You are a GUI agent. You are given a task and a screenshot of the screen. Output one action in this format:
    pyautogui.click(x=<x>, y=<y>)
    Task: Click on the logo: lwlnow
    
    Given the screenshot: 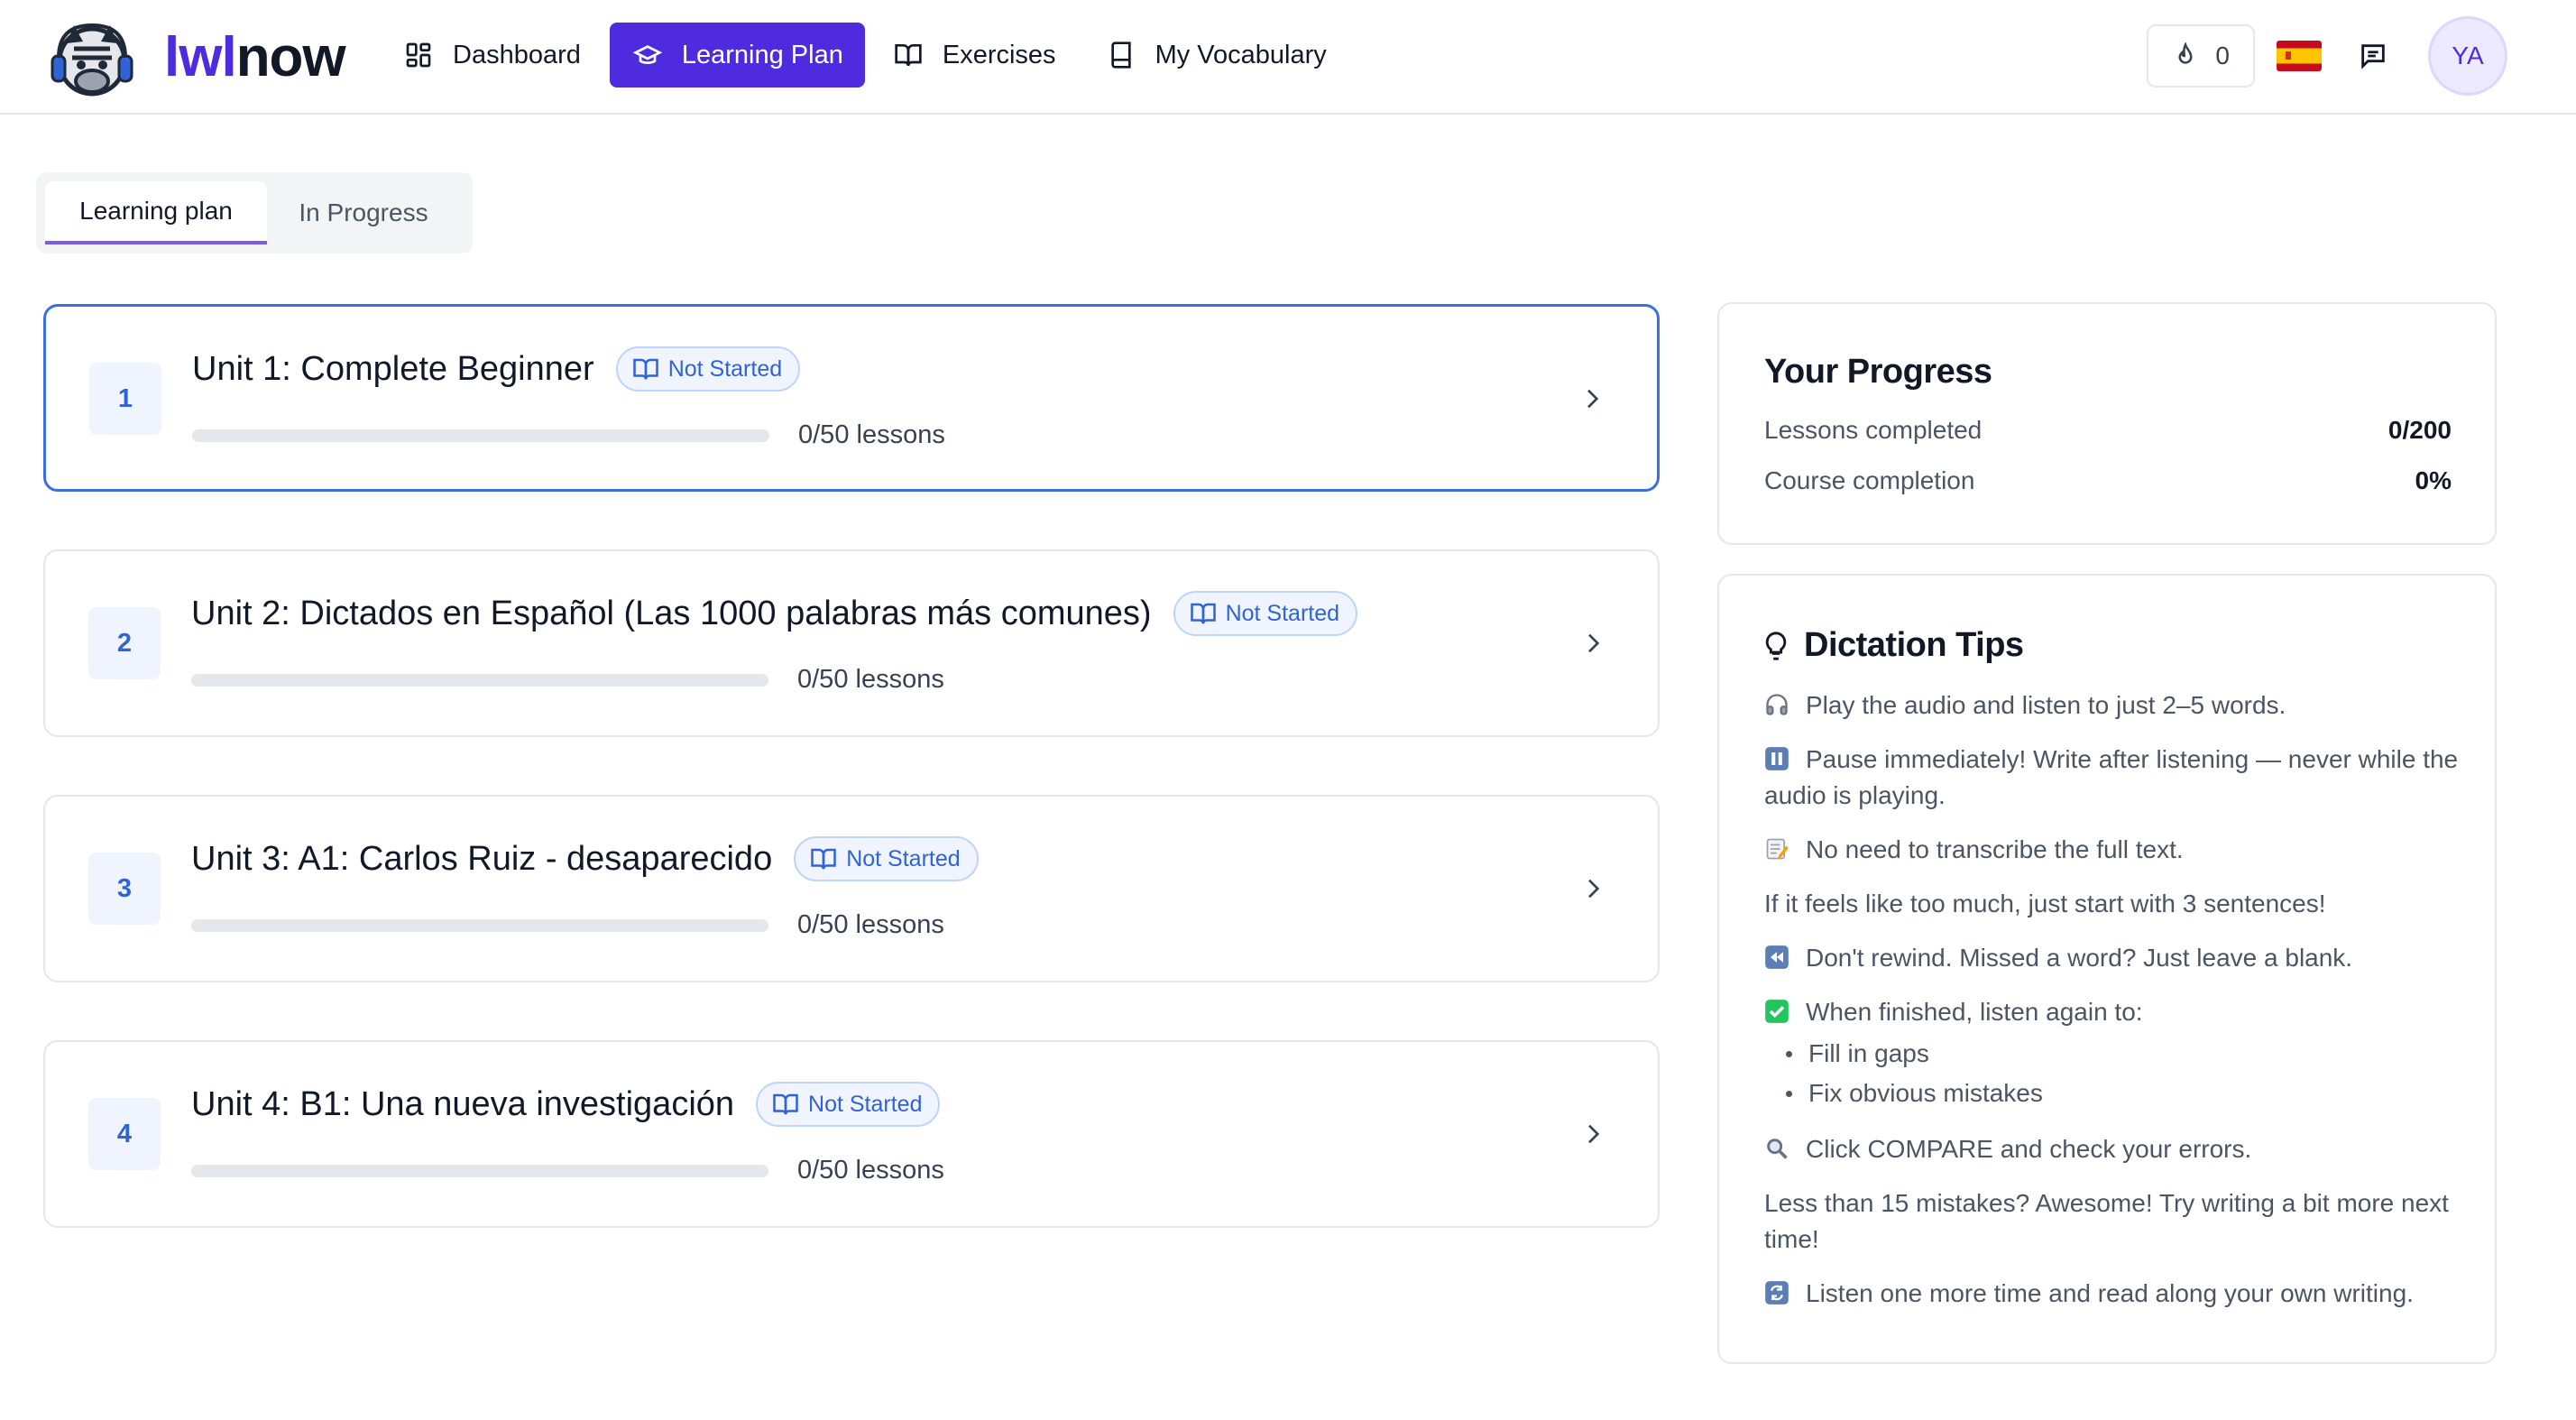 What is the action you would take?
    pyautogui.click(x=196, y=58)
    